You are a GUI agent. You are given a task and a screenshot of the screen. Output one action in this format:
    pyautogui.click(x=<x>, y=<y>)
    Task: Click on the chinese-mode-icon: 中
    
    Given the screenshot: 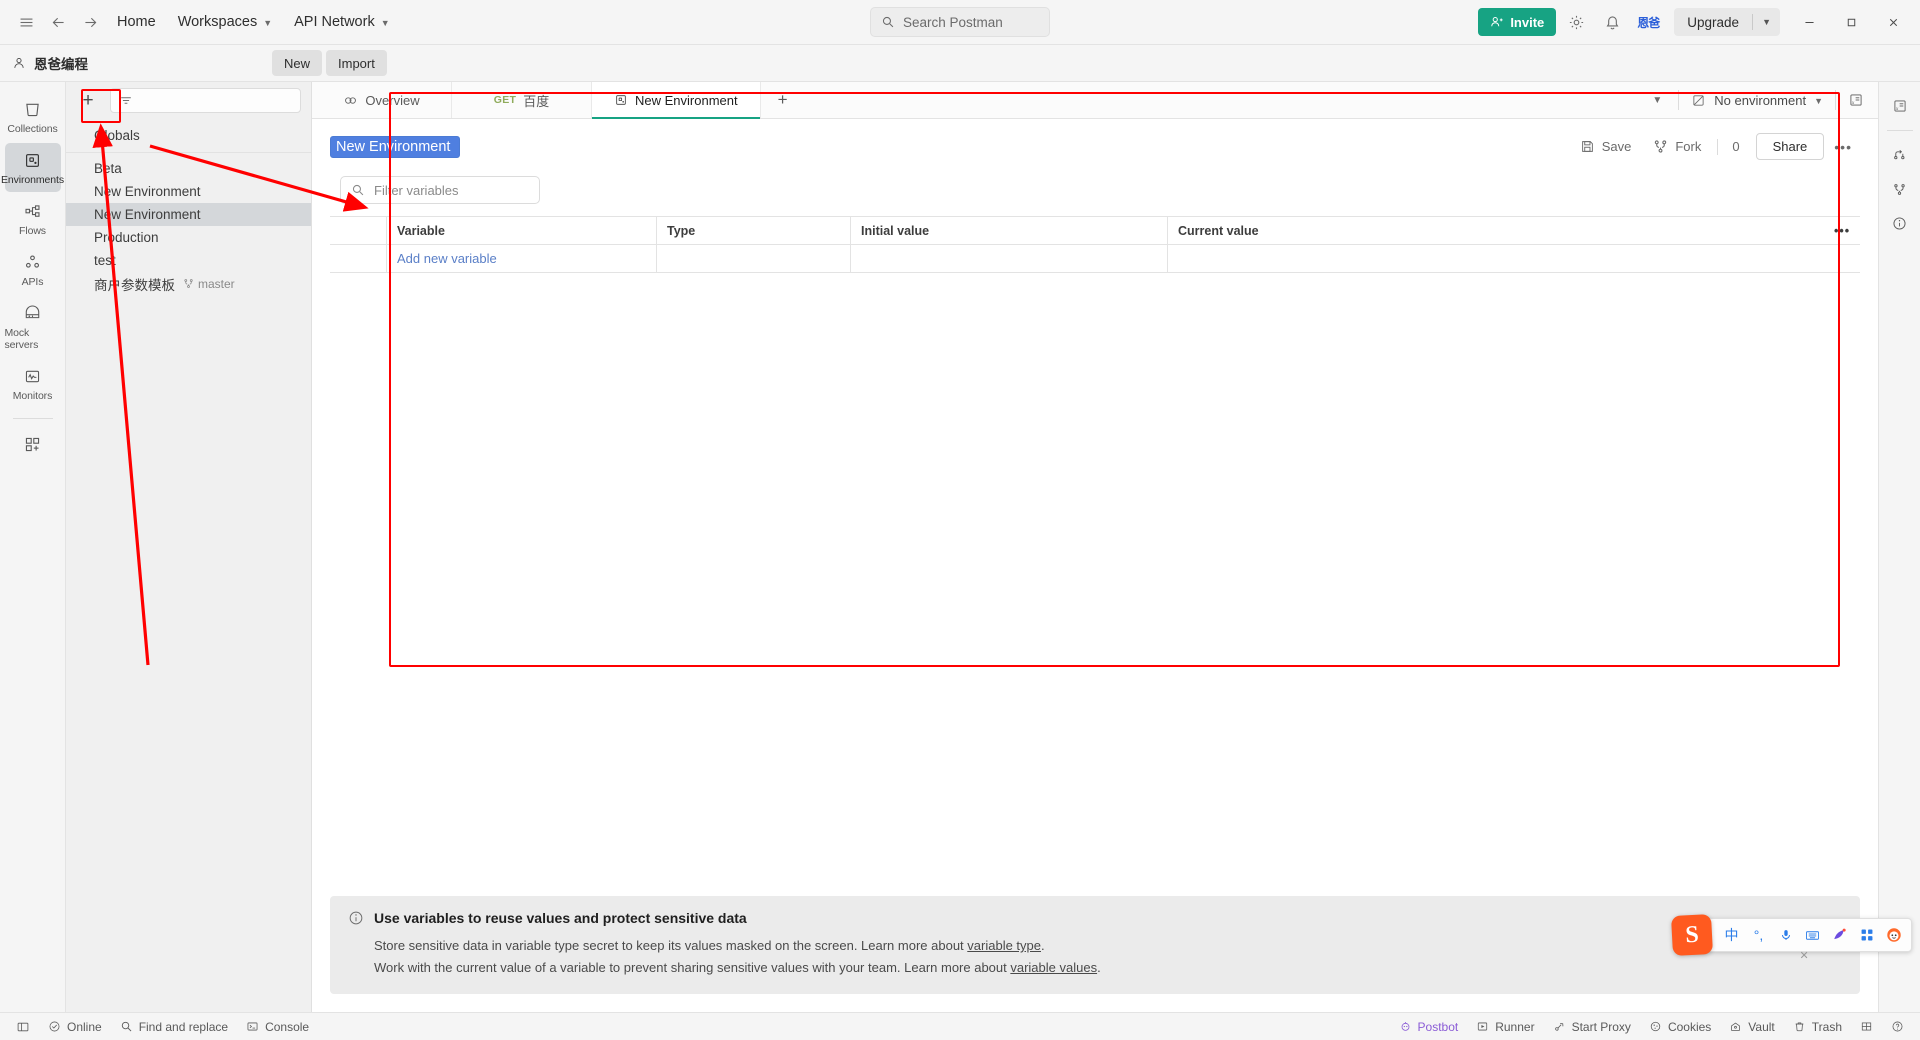 What is the action you would take?
    pyautogui.click(x=1731, y=935)
    